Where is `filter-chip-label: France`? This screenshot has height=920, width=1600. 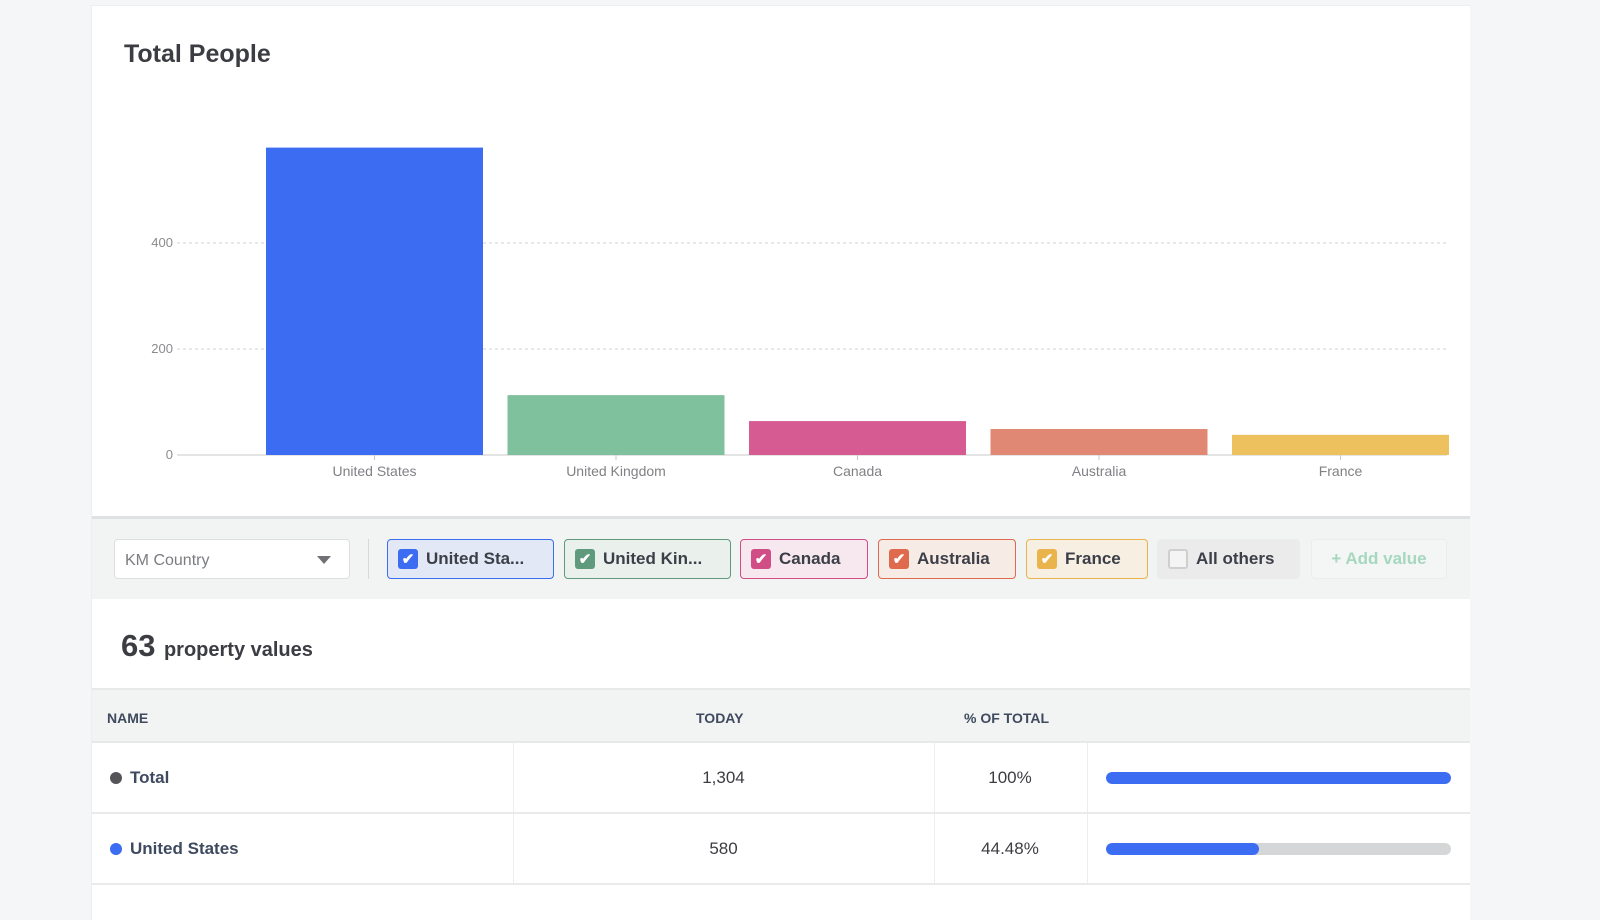
filter-chip-label: France is located at coordinates (1093, 558).